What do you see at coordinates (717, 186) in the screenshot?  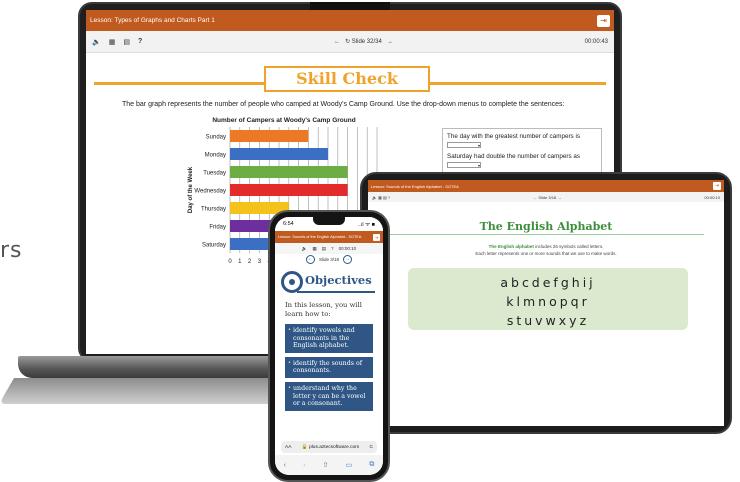 I see `tablet-exit-icon: ⇥` at bounding box center [717, 186].